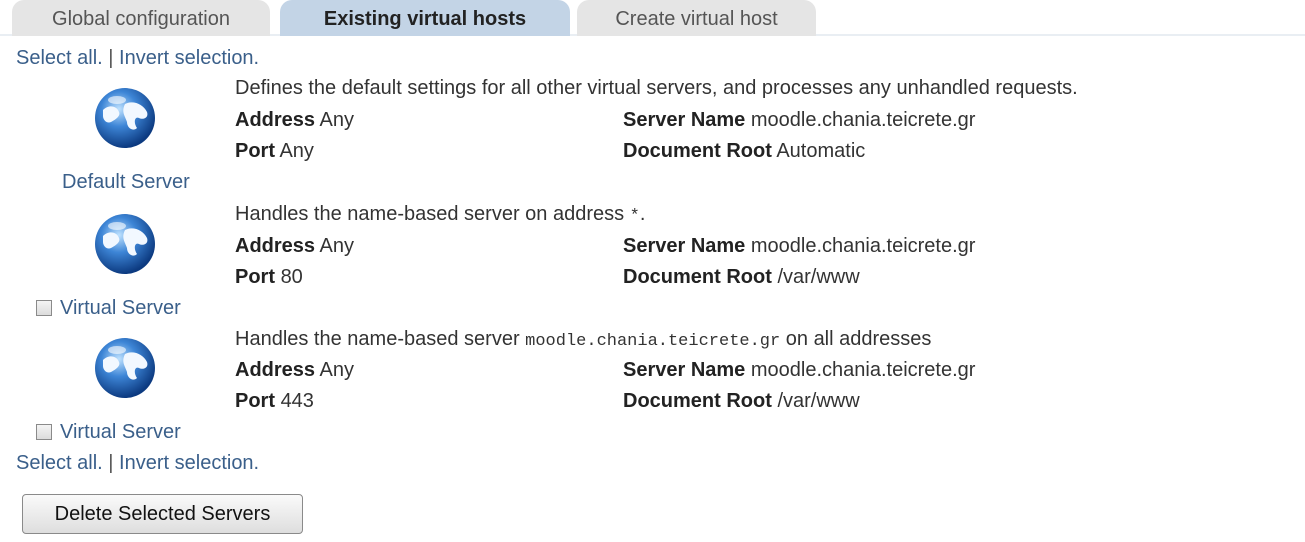 The width and height of the screenshot is (1305, 542). Describe the element at coordinates (291, 277) in the screenshot. I see `port-value: 80` at that location.